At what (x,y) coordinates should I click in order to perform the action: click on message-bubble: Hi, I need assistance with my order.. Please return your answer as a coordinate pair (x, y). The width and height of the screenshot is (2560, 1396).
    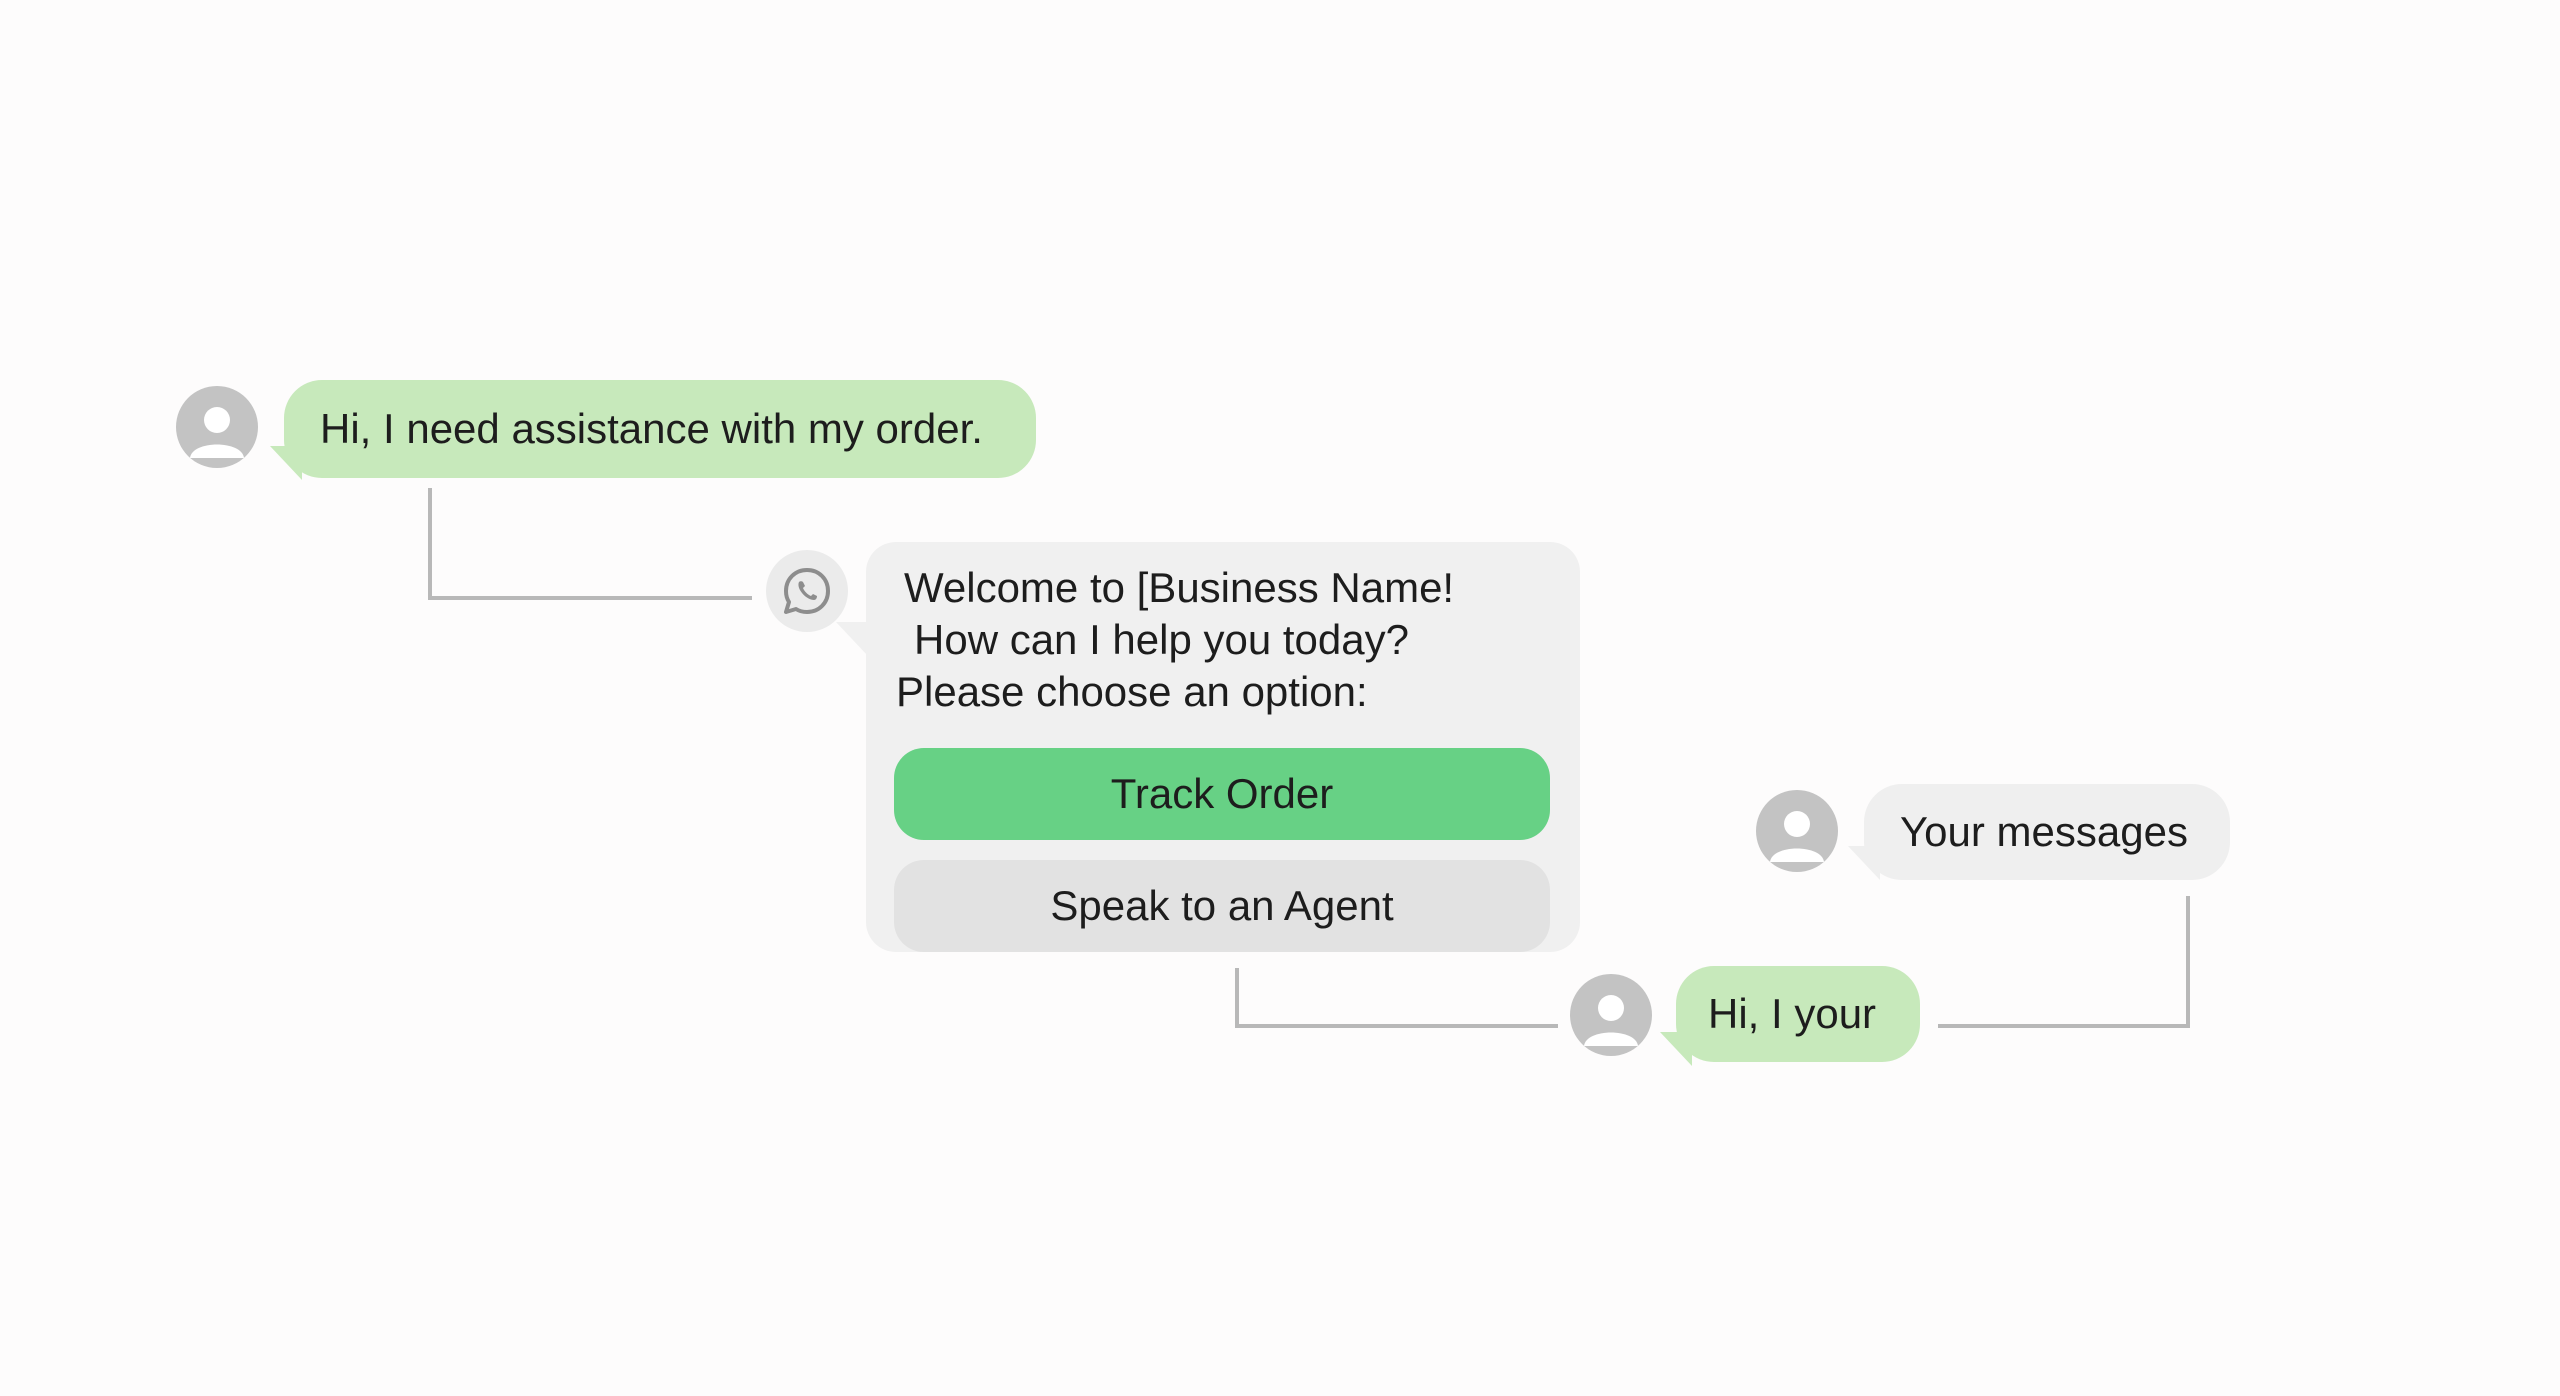
    Looking at the image, I should click on (660, 429).